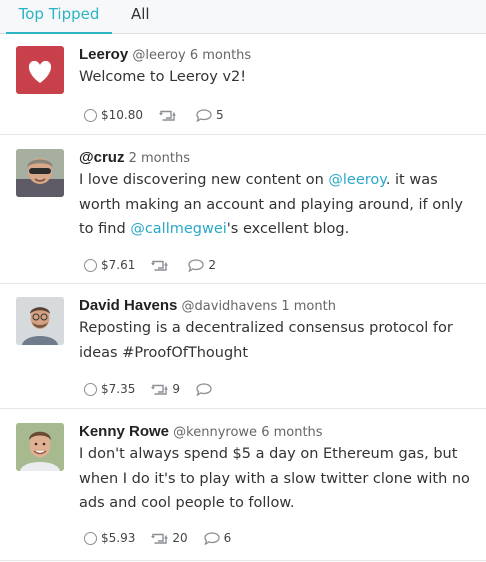 The height and width of the screenshot is (562, 486). What do you see at coordinates (128, 305) in the screenshot?
I see `author-name: David Havens` at bounding box center [128, 305].